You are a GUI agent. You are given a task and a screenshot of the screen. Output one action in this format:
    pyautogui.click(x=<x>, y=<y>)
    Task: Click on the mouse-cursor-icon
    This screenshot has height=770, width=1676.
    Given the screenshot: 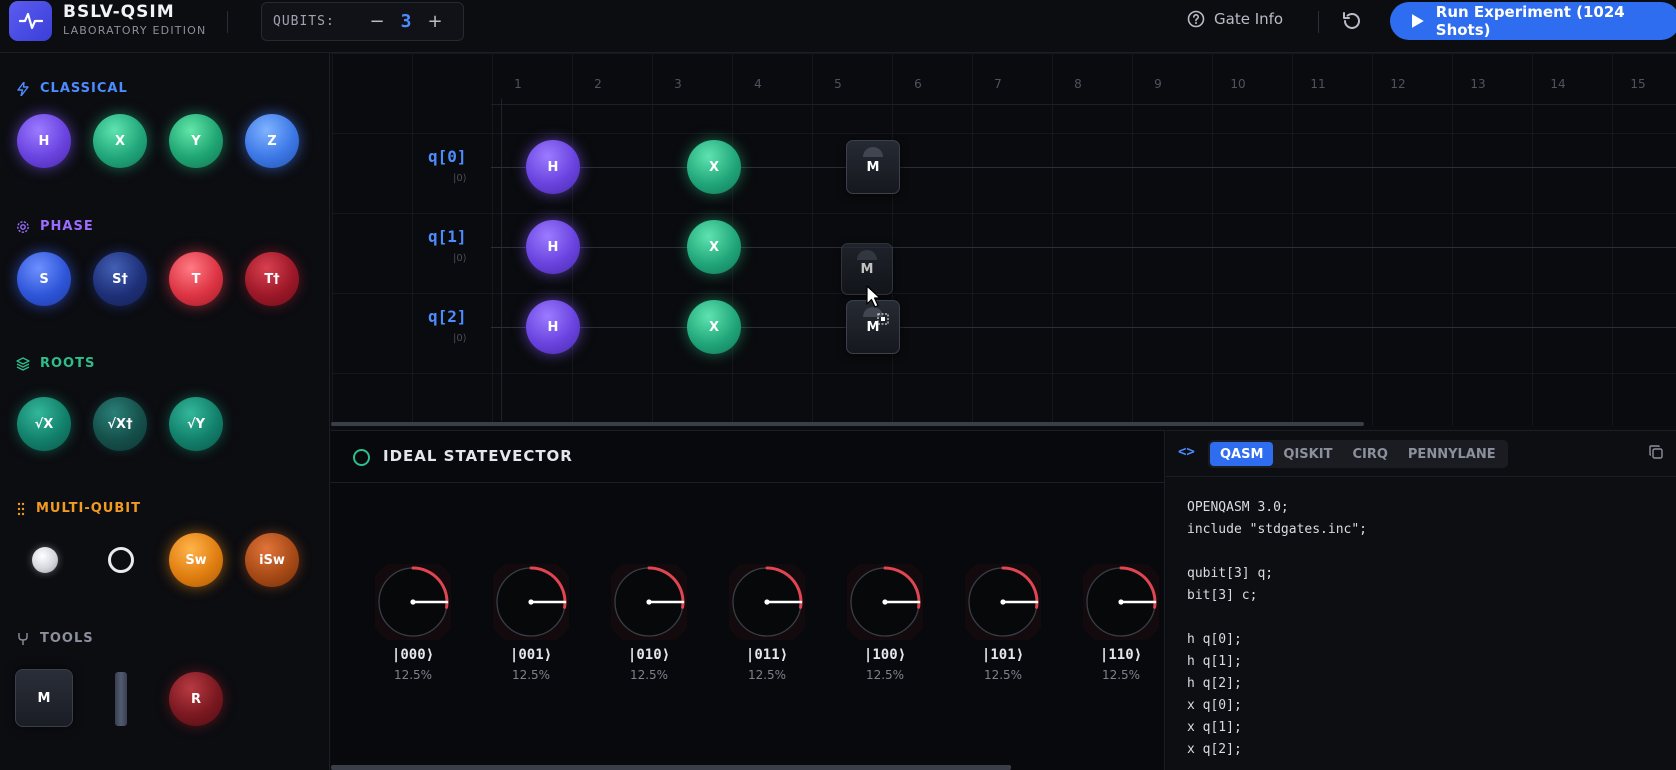 What is the action you would take?
    pyautogui.click(x=873, y=296)
    